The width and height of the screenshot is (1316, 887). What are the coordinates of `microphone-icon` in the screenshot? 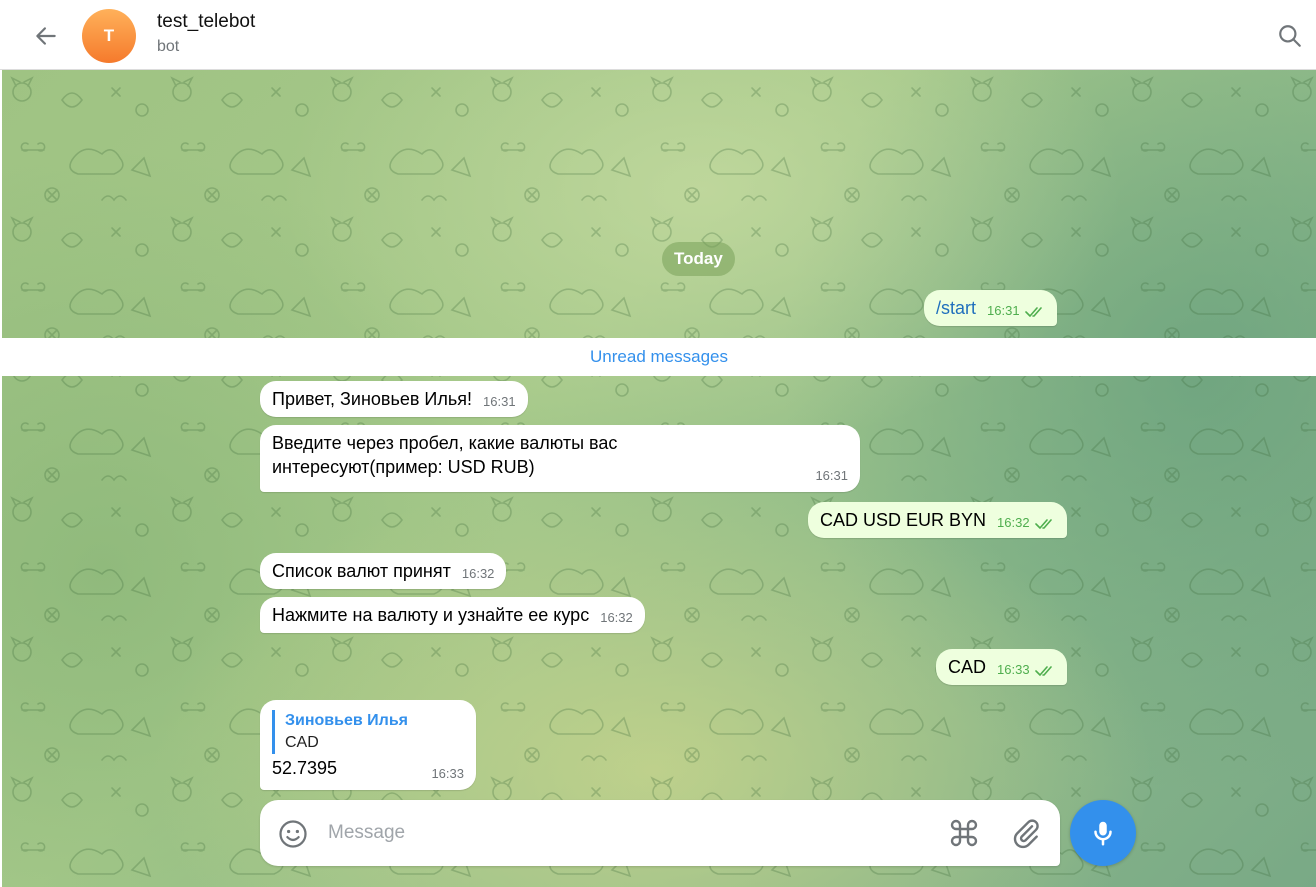 It's located at (1103, 833).